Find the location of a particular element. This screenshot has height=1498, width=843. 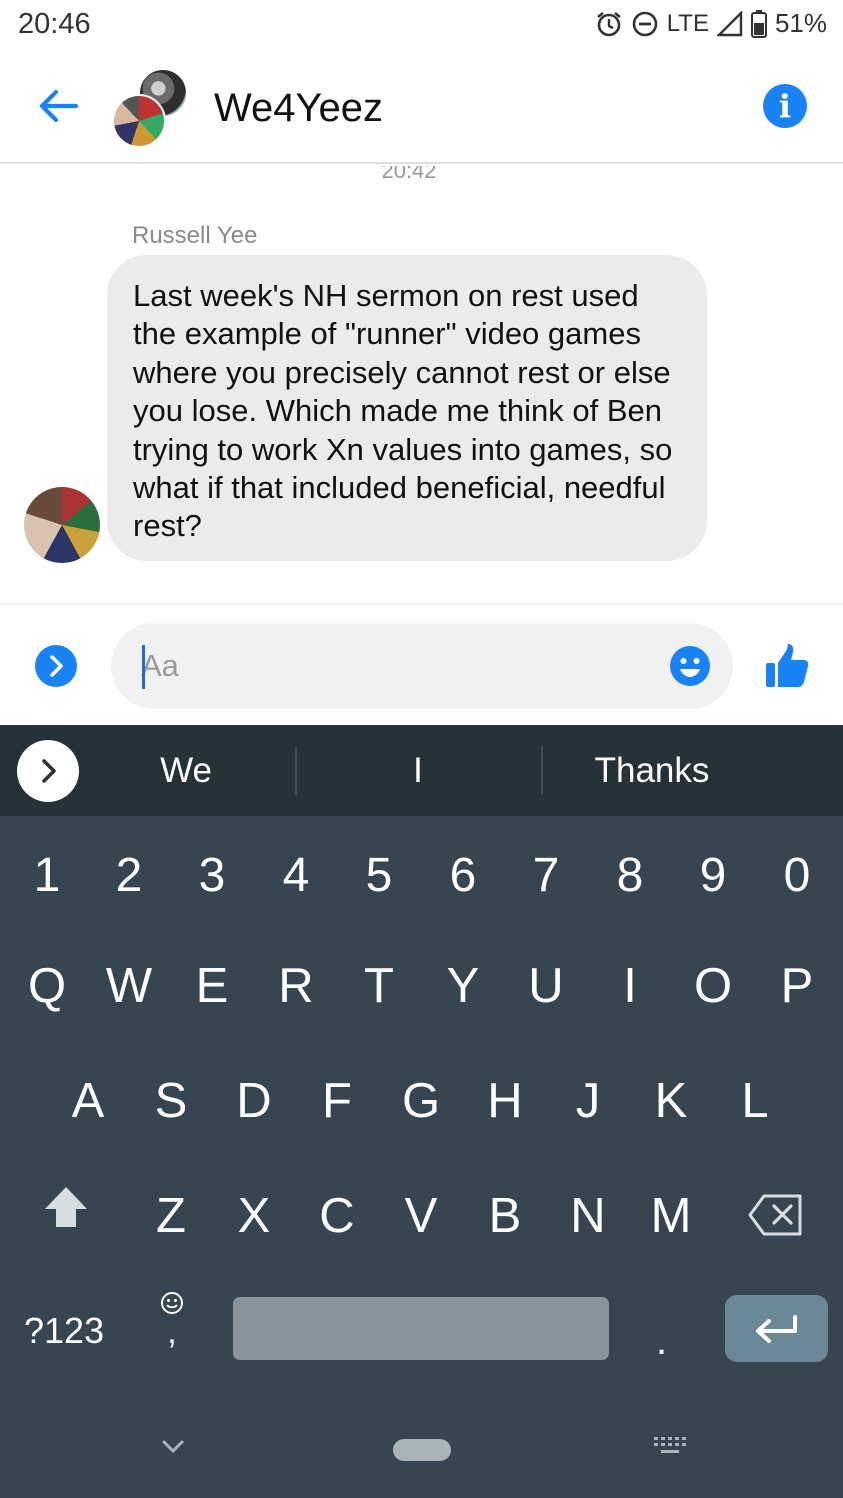

group-avatar is located at coordinates (152, 108).